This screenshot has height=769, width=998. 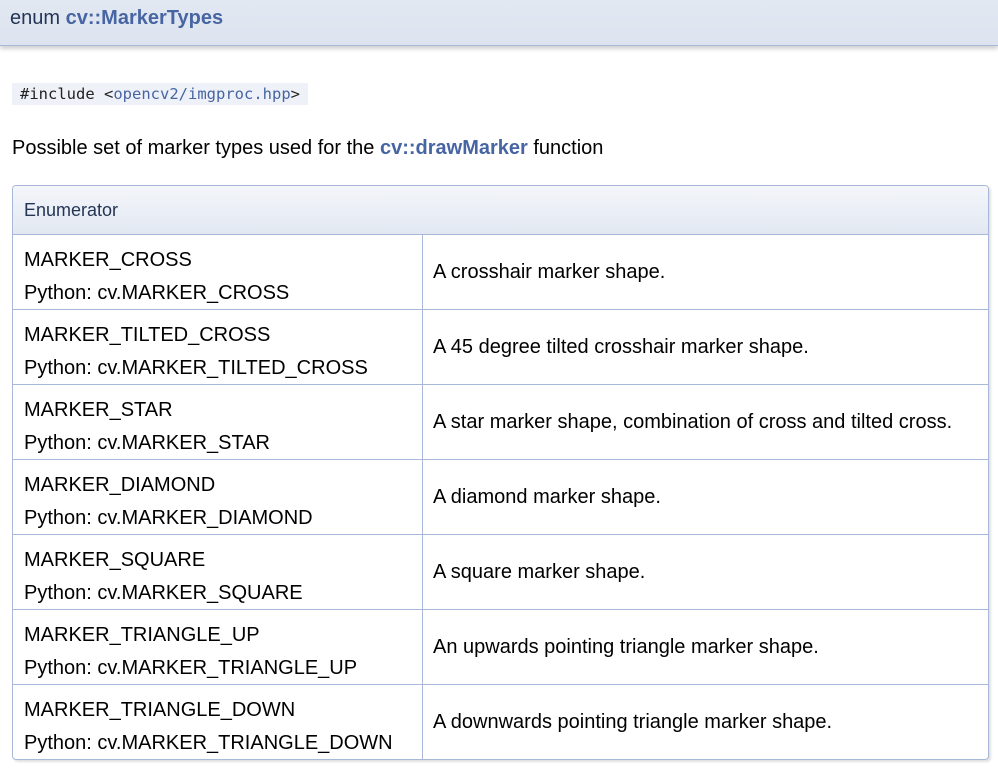 What do you see at coordinates (547, 496) in the screenshot?
I see `enumerator-doc: A diamond marker shape.` at bounding box center [547, 496].